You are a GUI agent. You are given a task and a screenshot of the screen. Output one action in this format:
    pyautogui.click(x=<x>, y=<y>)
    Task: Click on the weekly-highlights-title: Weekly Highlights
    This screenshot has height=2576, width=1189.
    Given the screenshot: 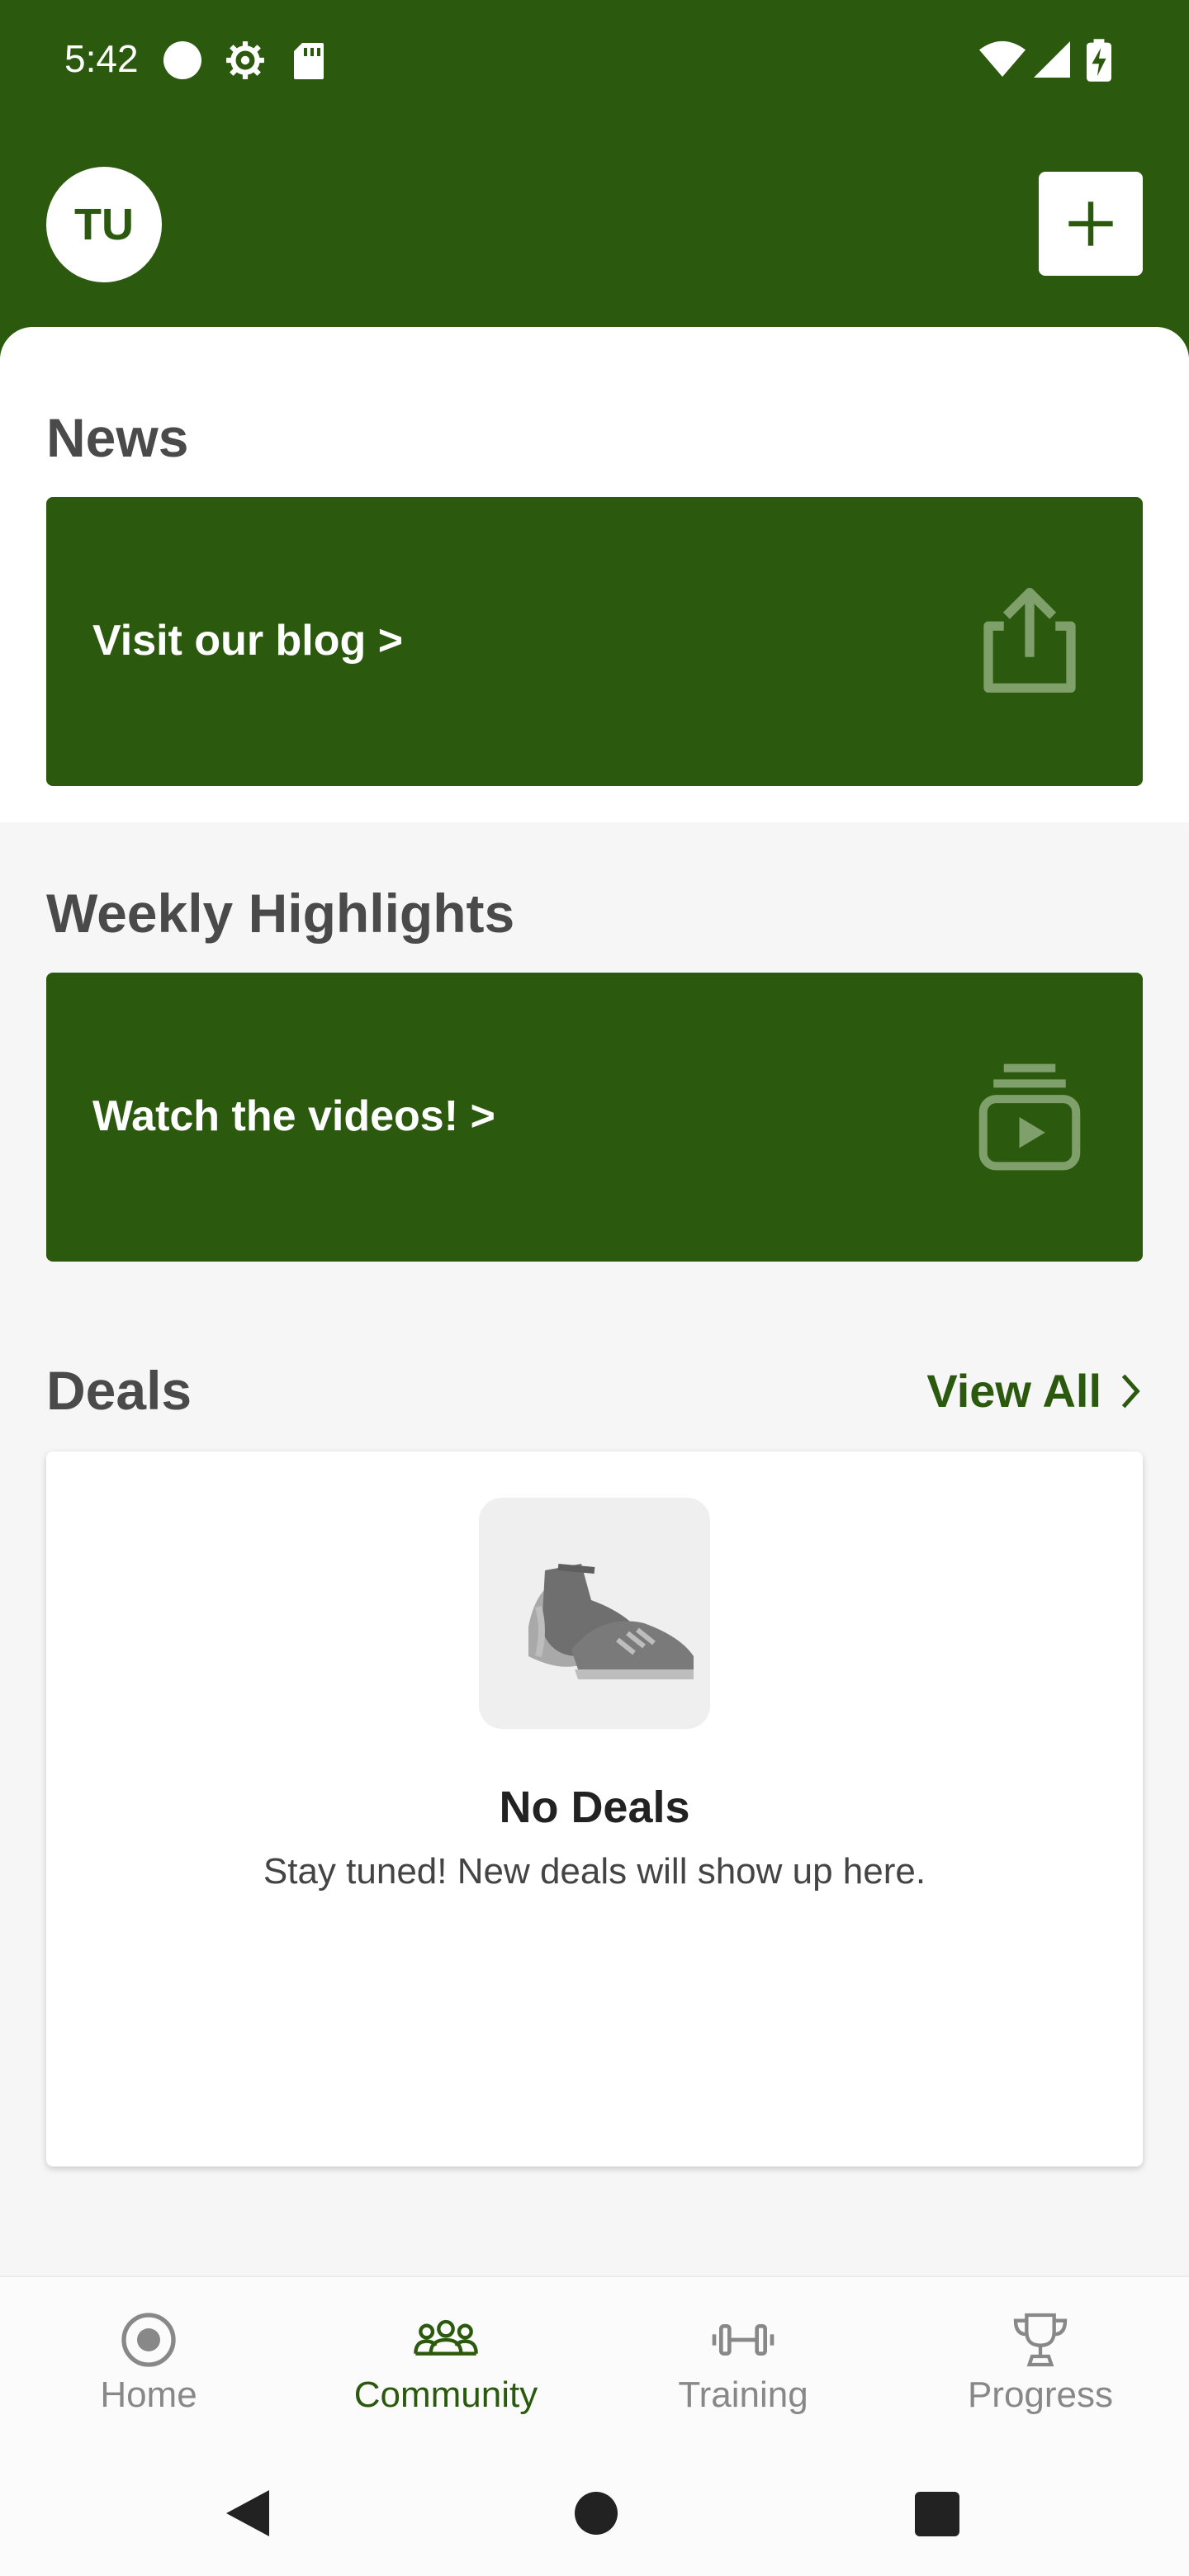 What is the action you would take?
    pyautogui.click(x=280, y=913)
    